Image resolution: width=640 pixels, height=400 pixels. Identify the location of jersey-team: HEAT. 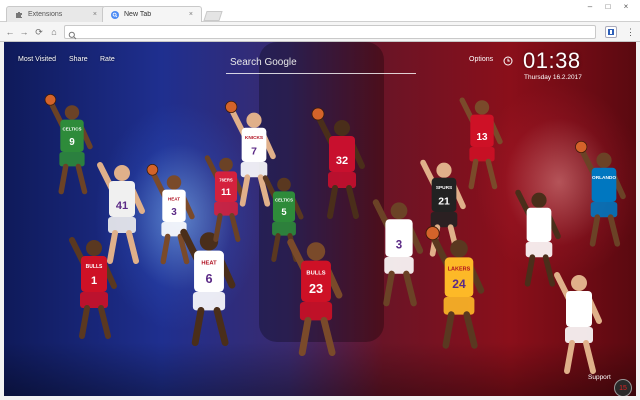
(209, 263).